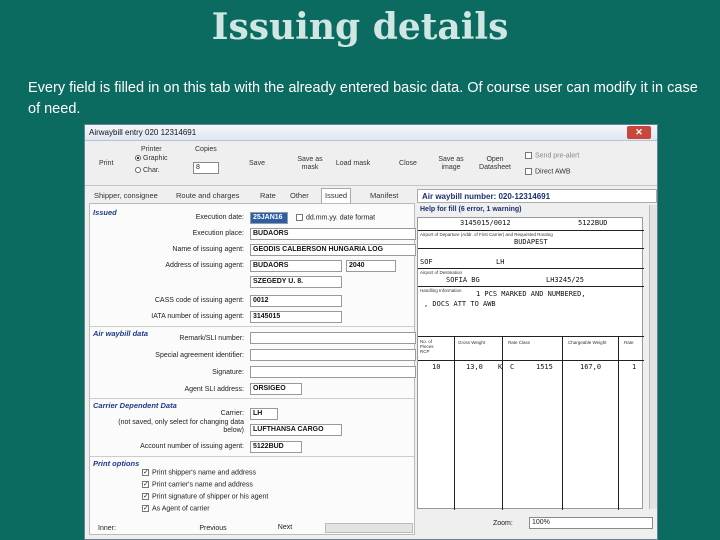 Image resolution: width=720 pixels, height=540 pixels. I want to click on next-button: Next, so click(285, 528).